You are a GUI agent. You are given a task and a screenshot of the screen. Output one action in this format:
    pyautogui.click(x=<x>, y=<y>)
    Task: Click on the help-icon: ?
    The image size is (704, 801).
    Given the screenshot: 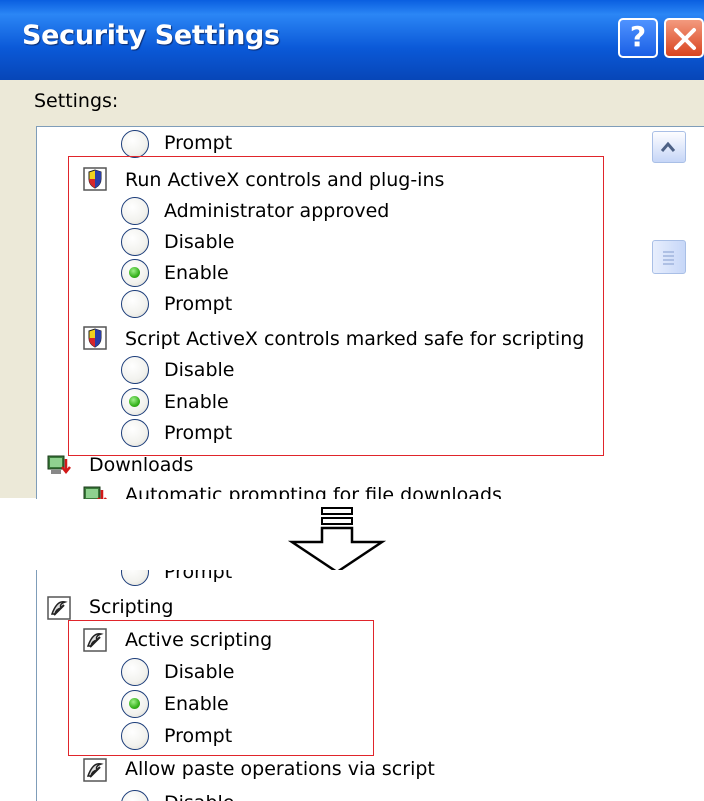 What is the action you would take?
    pyautogui.click(x=638, y=36)
    